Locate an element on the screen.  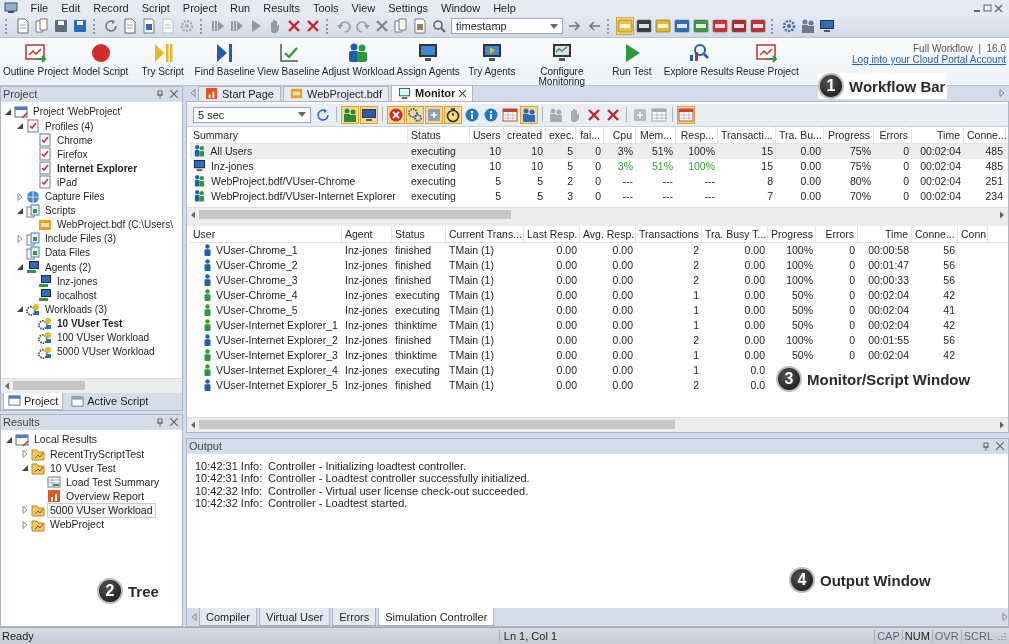
open-file-icon is located at coordinates (42, 26).